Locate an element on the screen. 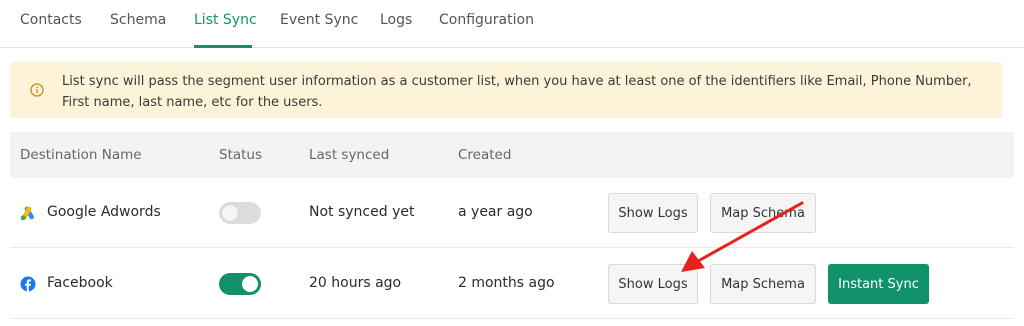  created-value: 2 months ago is located at coordinates (506, 283).